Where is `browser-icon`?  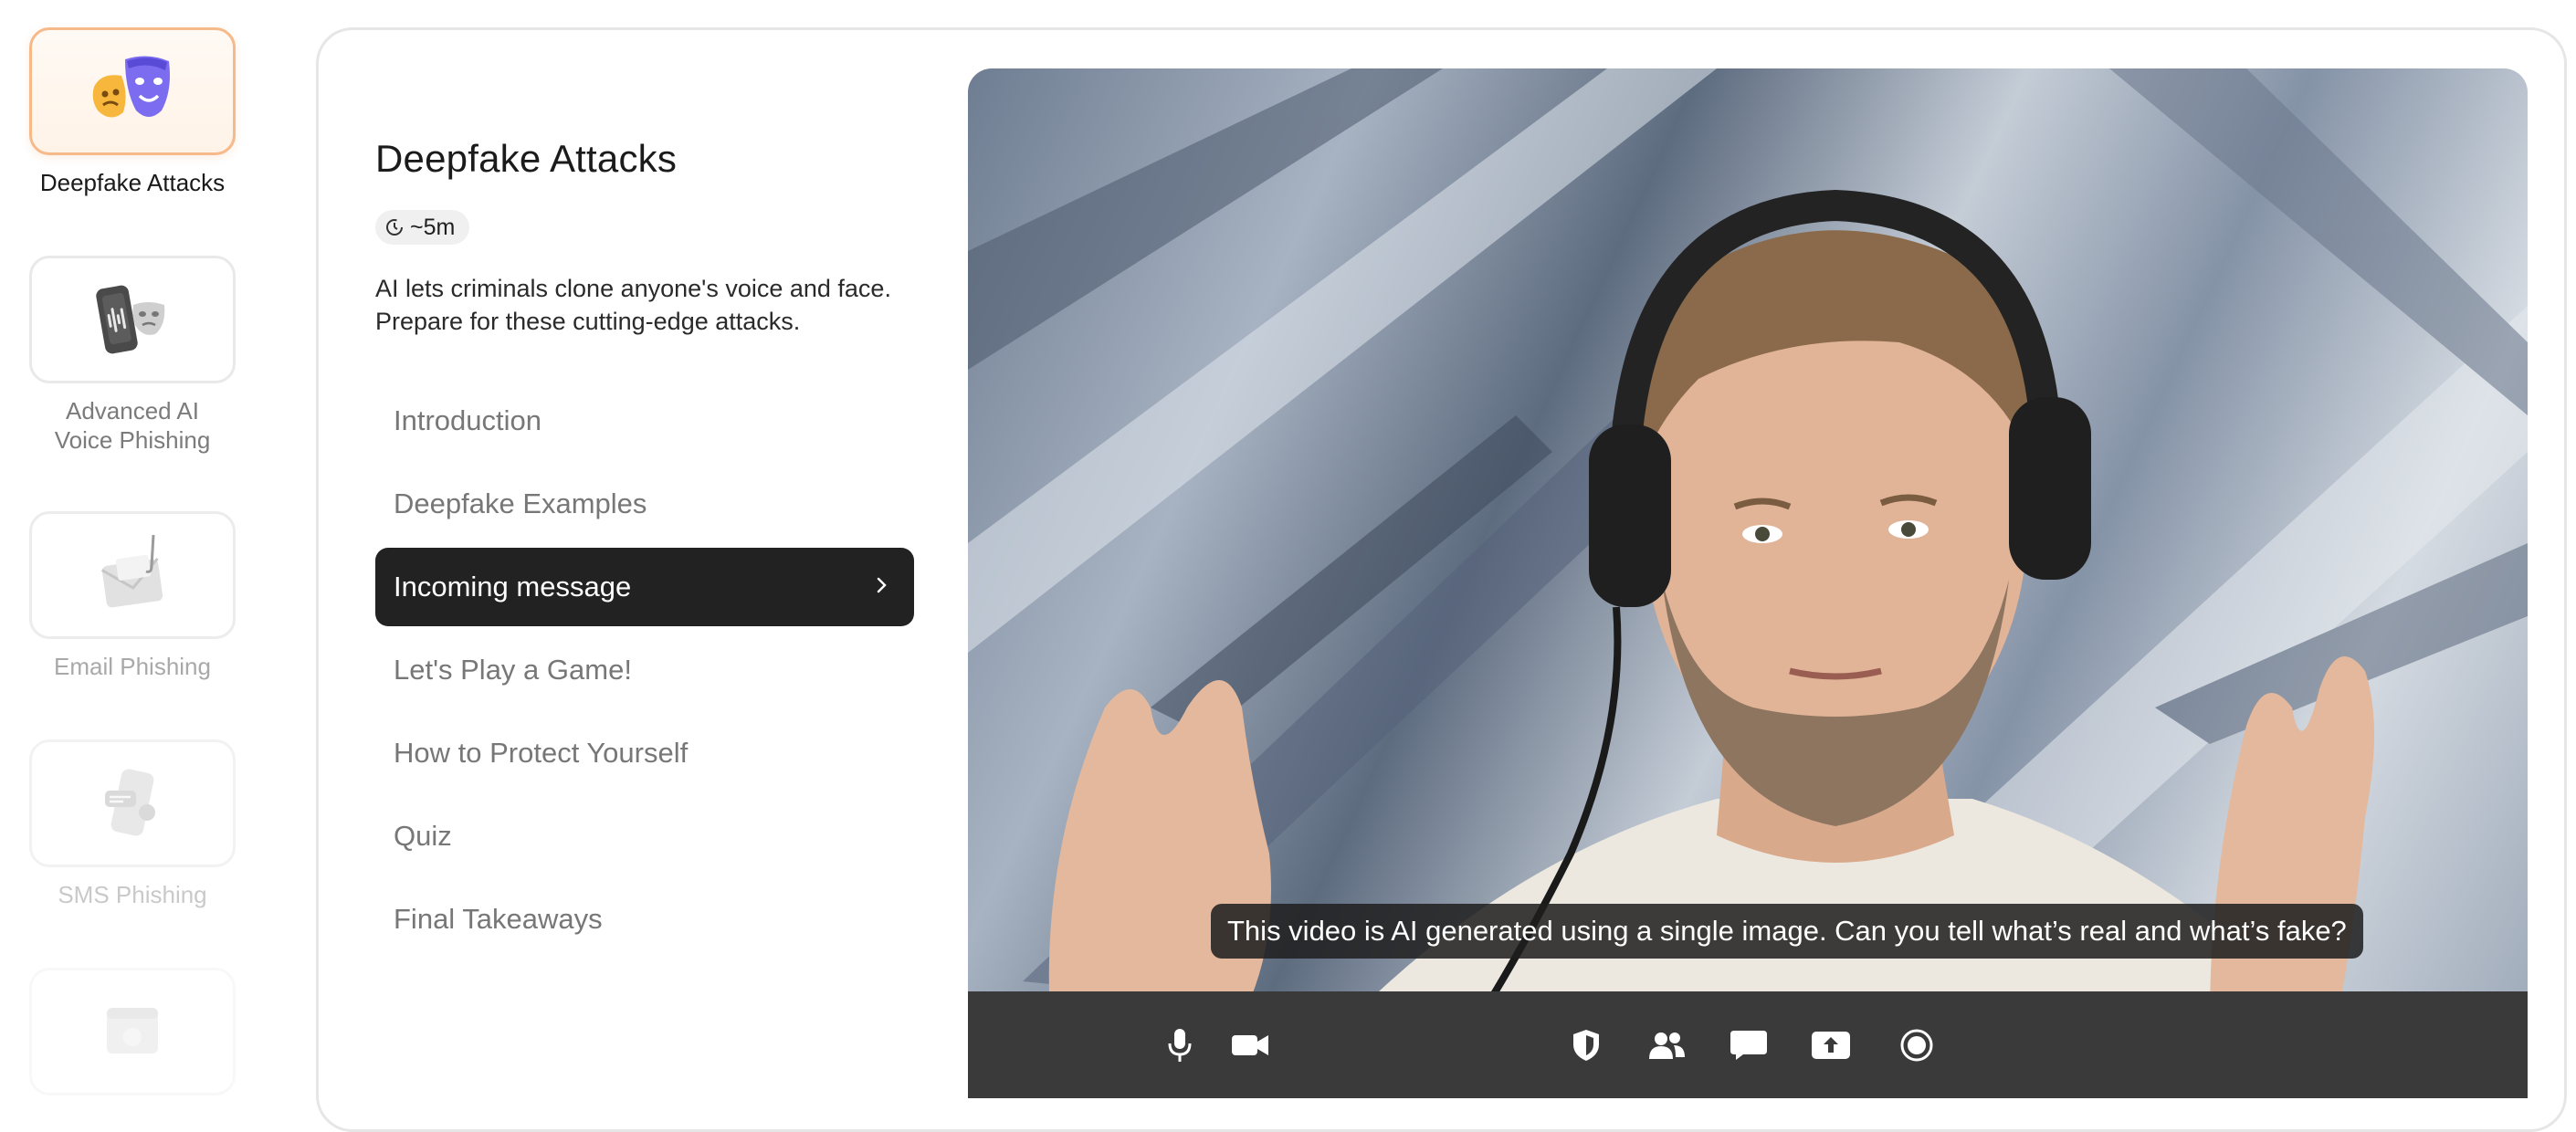
browser-icon is located at coordinates (132, 1030).